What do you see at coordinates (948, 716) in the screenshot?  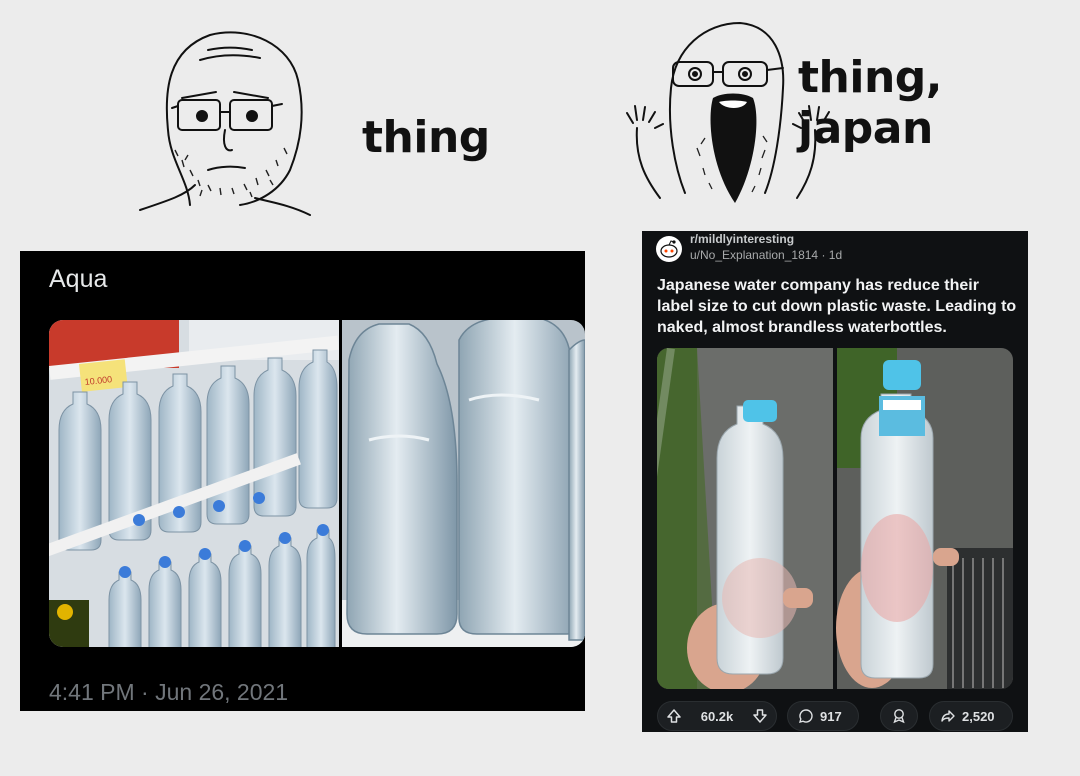 I see `share-icon` at bounding box center [948, 716].